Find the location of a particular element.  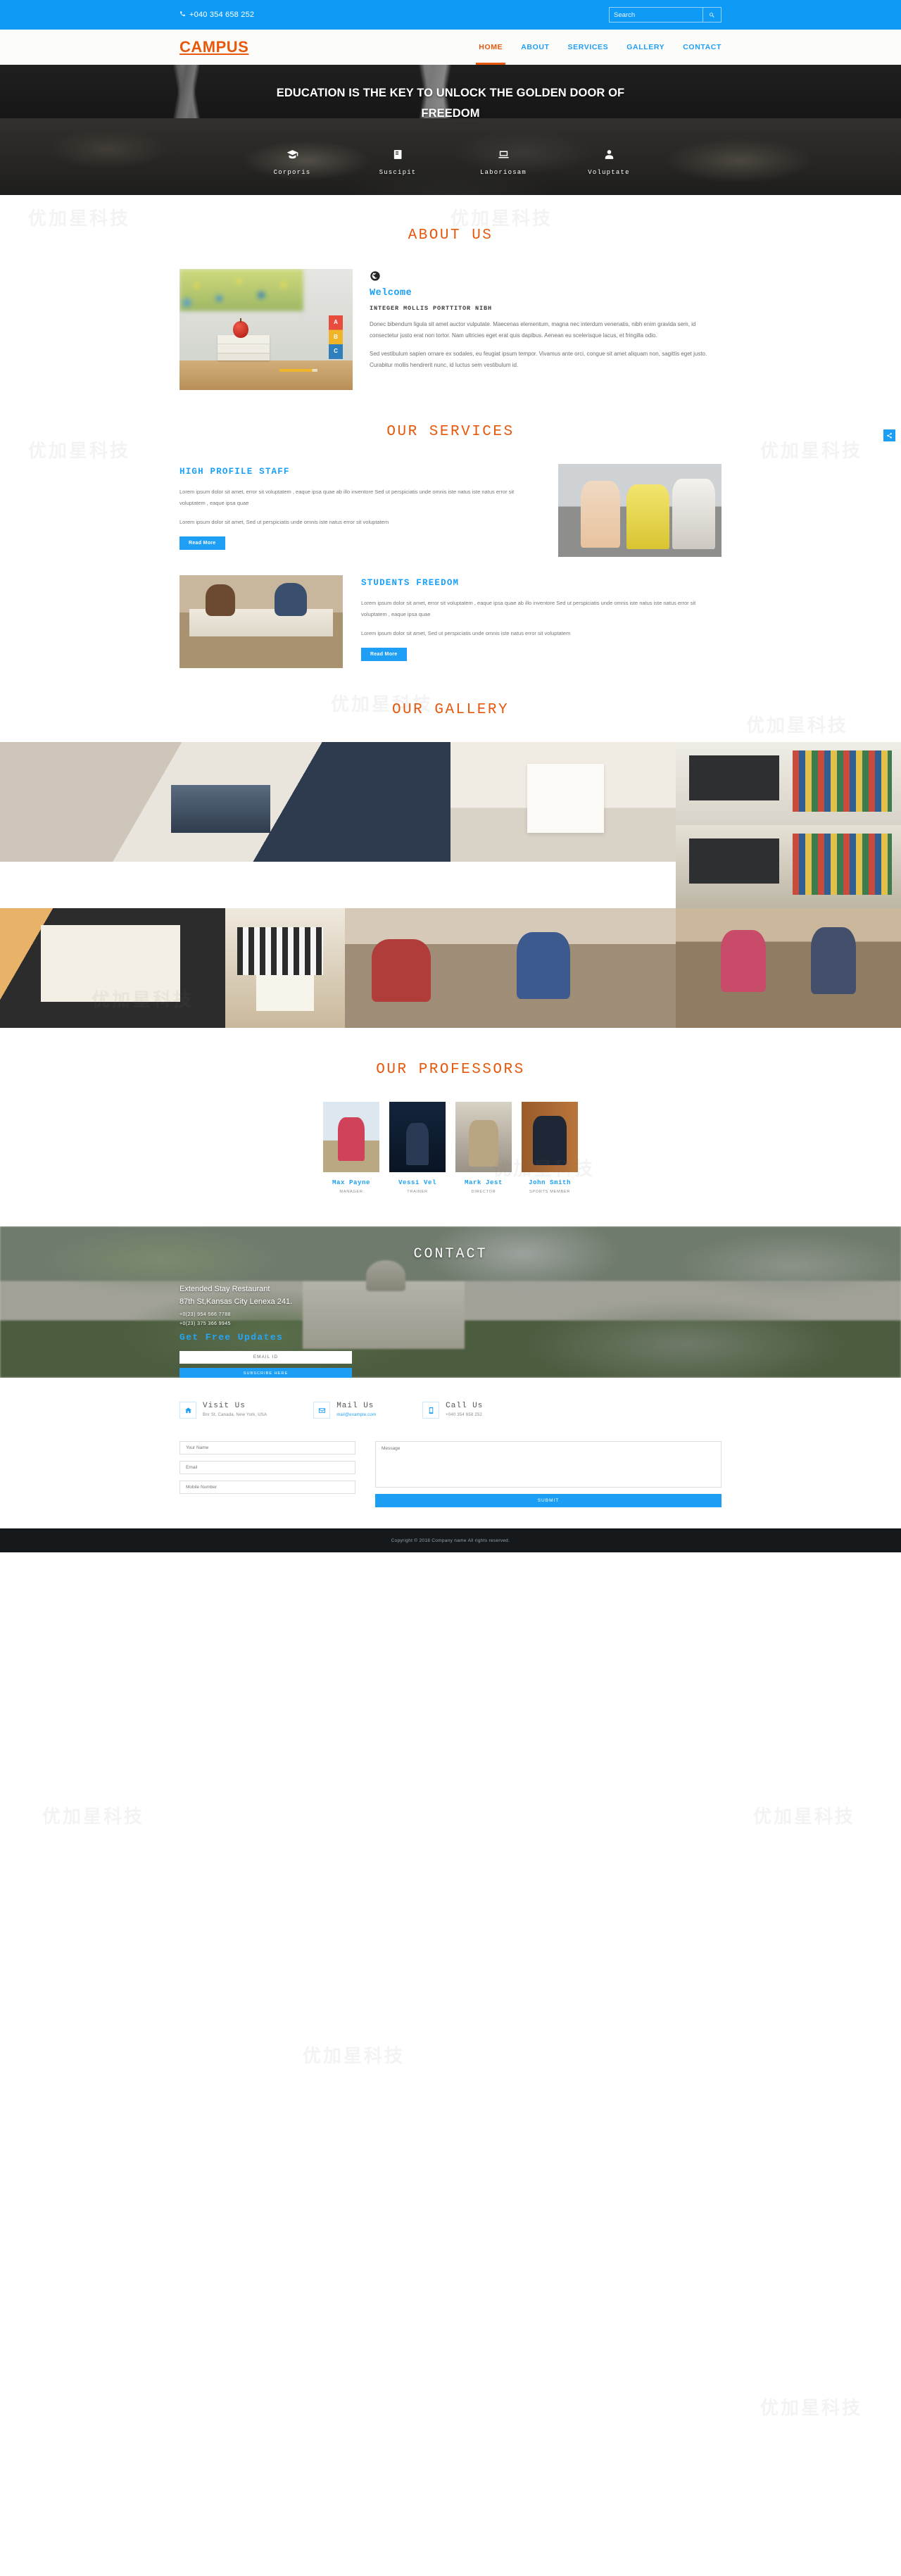

hero-feature-corporis: Corporis is located at coordinates (292, 159).